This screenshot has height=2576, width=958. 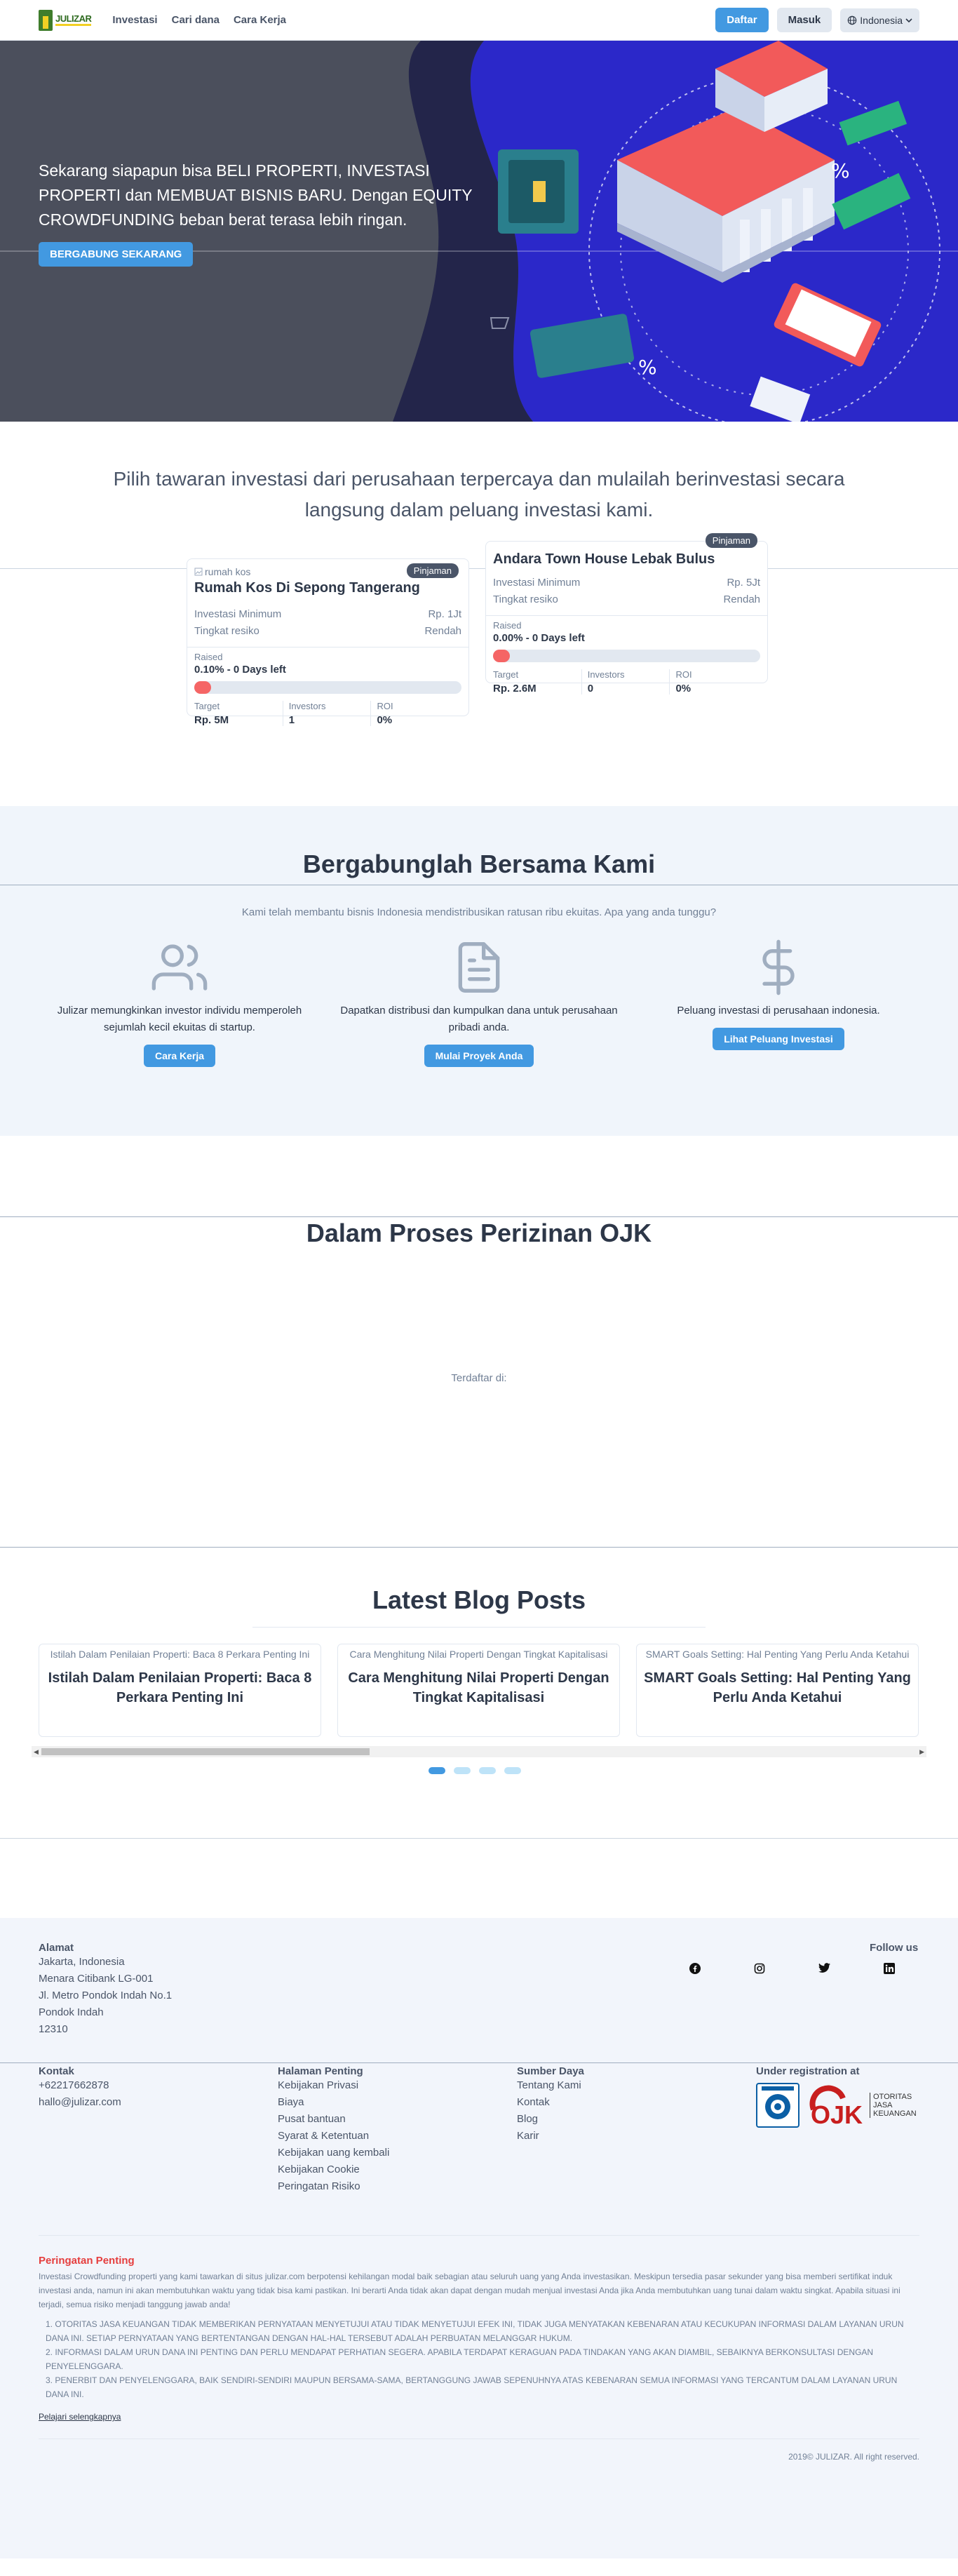 I want to click on address-title: Alamat, so click(x=56, y=1948).